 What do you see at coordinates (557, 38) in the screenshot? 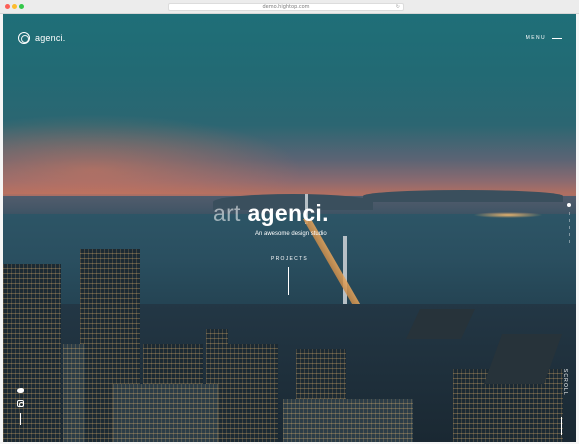
I see `menu-line-icon` at bounding box center [557, 38].